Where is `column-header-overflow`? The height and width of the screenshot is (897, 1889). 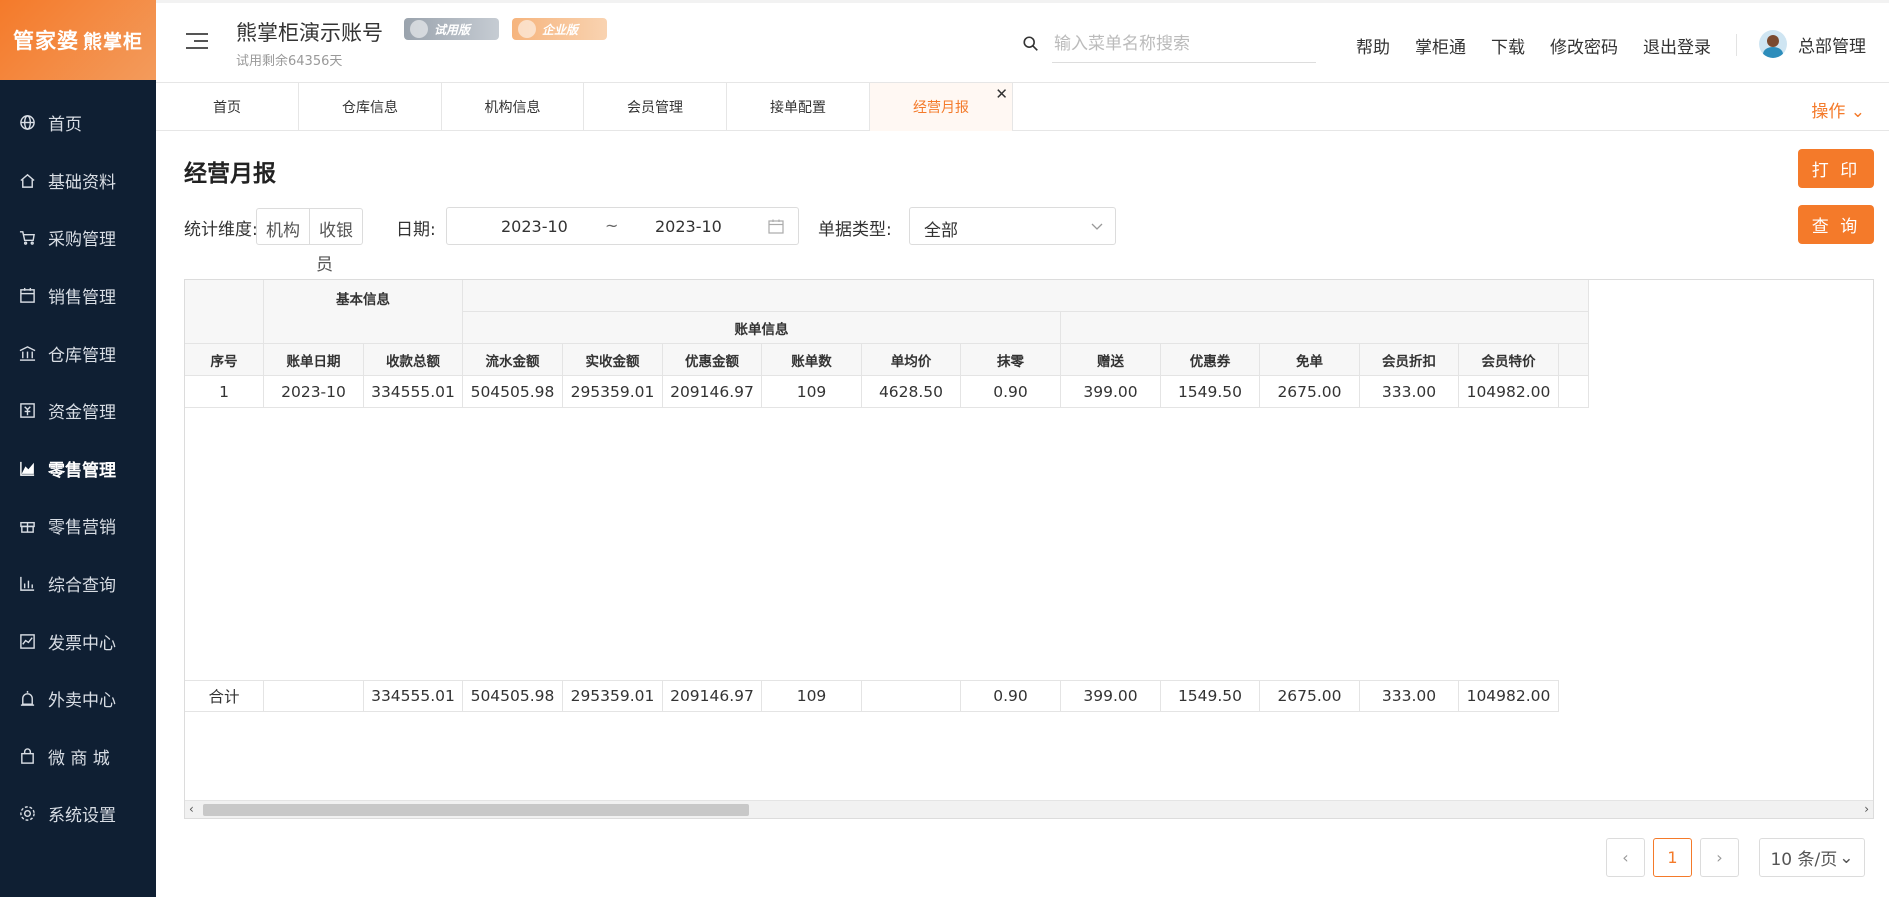 column-header-overflow is located at coordinates (1574, 360).